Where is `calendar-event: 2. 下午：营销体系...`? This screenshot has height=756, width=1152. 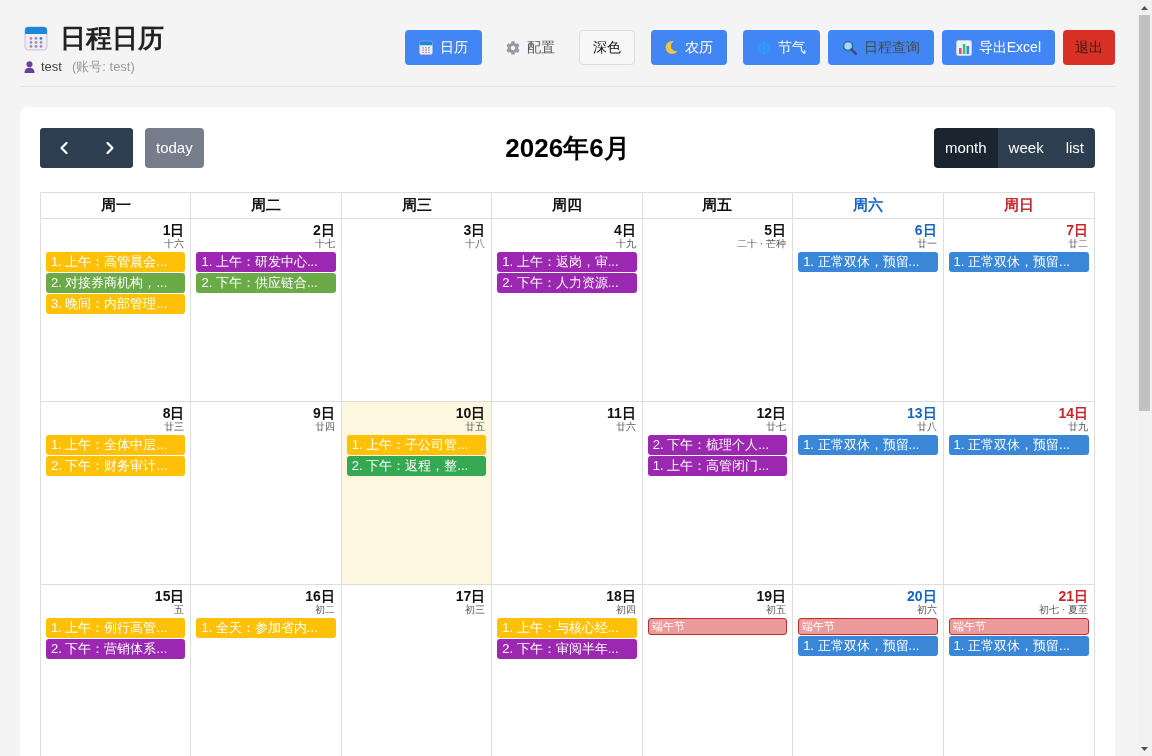 calendar-event: 2. 下午：营销体系... is located at coordinates (116, 649).